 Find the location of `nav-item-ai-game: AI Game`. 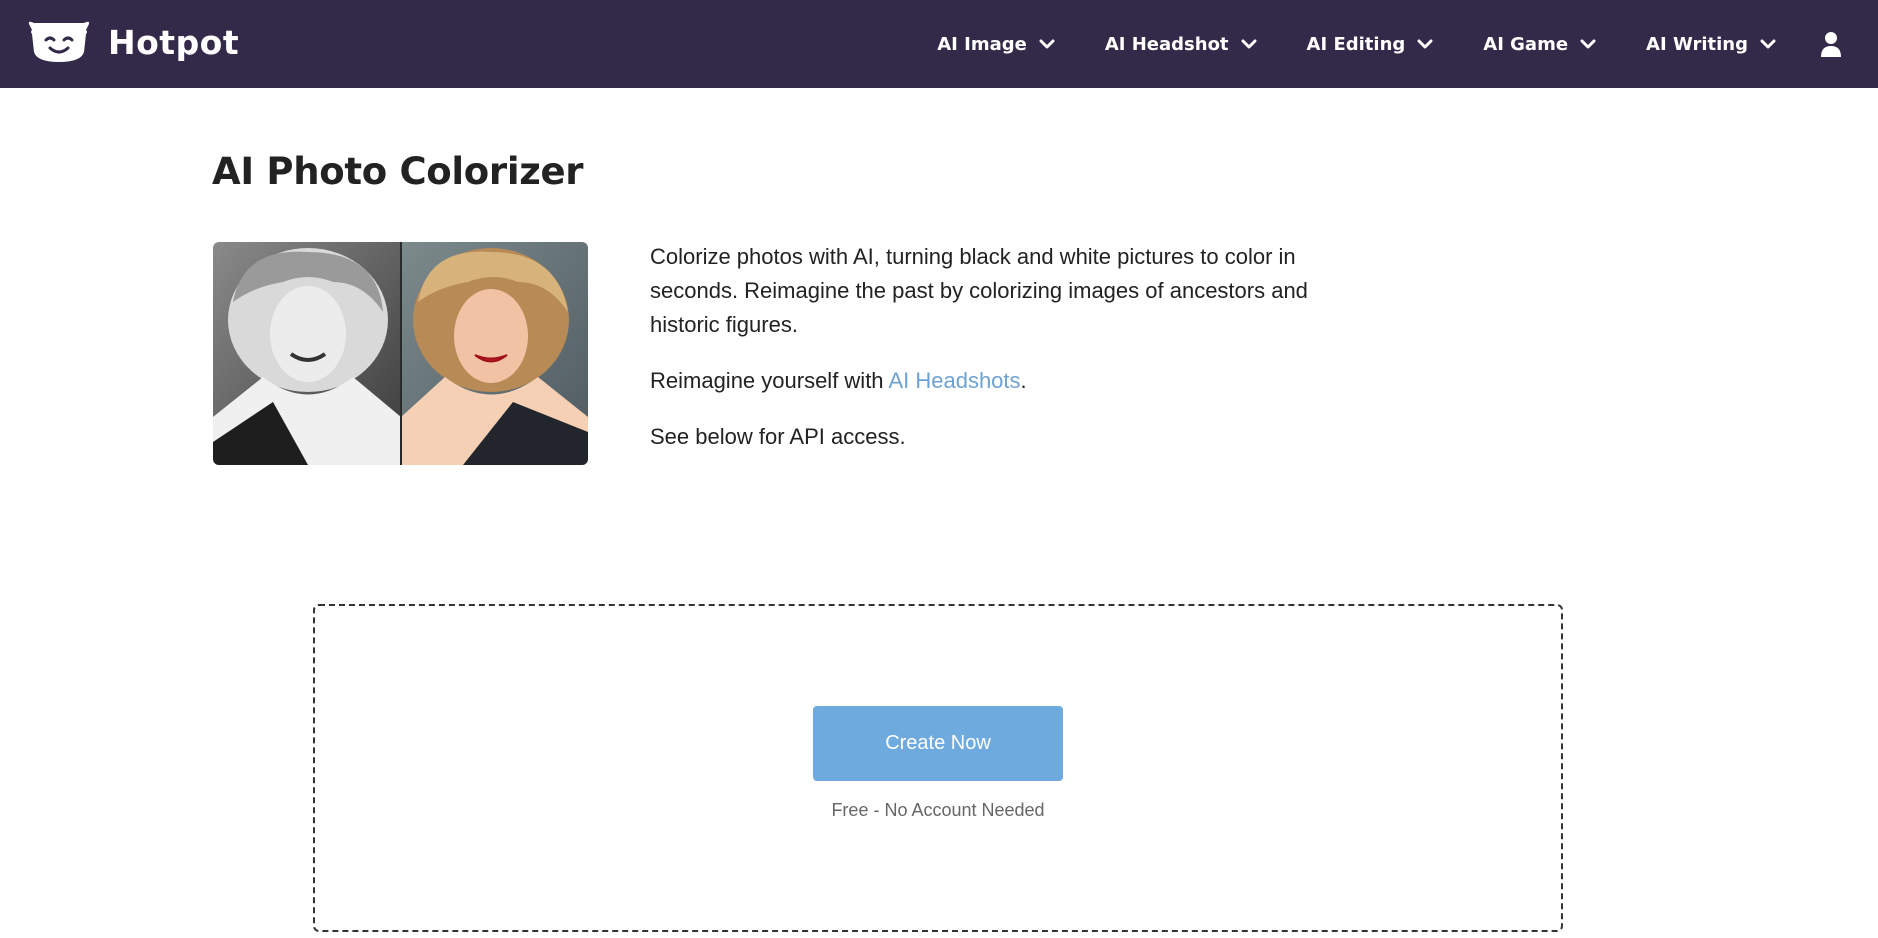

nav-item-ai-game: AI Game is located at coordinates (1539, 44).